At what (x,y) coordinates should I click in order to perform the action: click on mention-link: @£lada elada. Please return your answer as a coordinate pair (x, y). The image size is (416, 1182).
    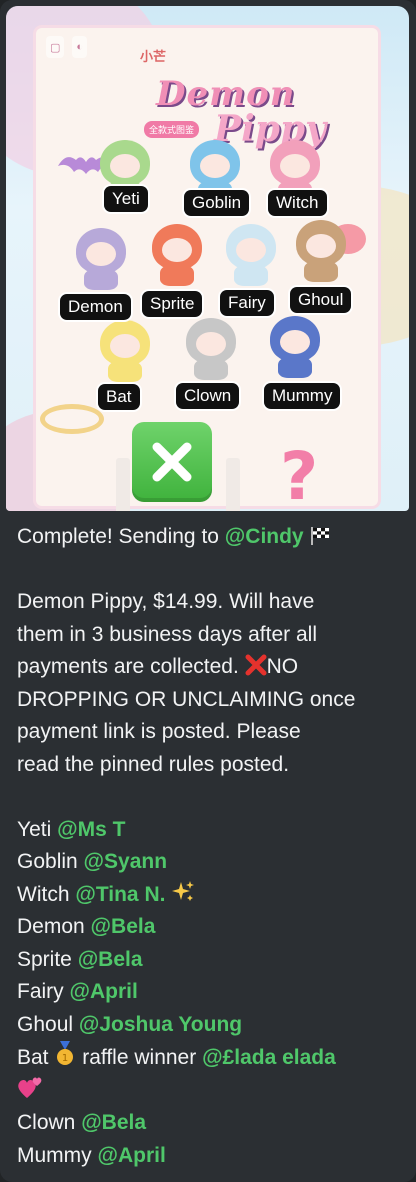
    Looking at the image, I should click on (269, 1057).